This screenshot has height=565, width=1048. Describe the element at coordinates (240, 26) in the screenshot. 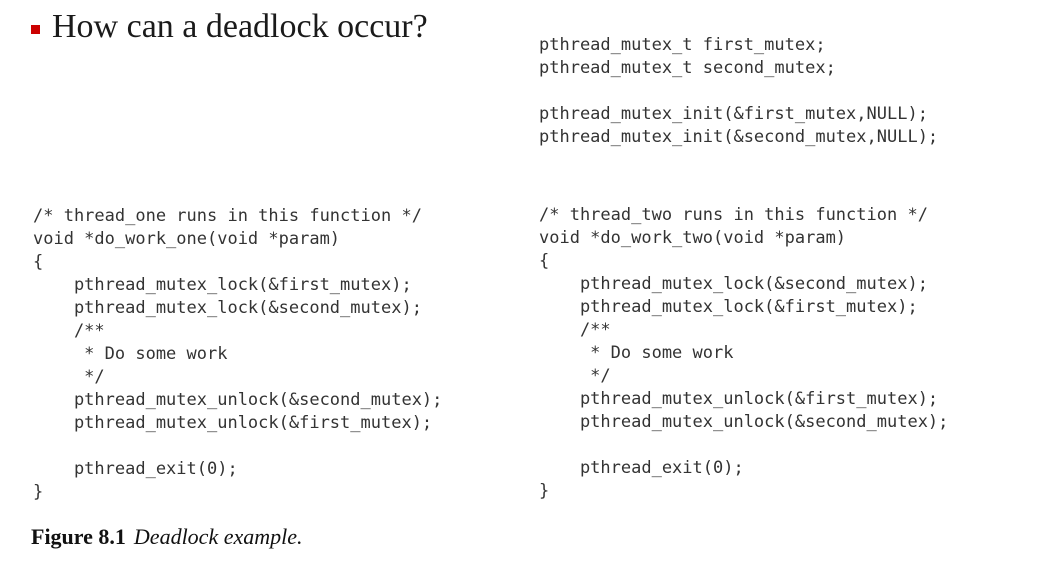

I see `slide-heading: How can a deadlock occur?` at that location.